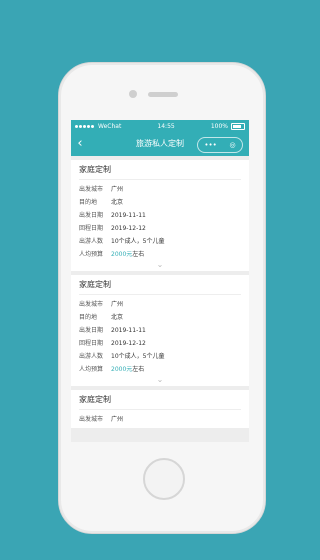 Image resolution: width=320 pixels, height=560 pixels. Describe the element at coordinates (85, 126) in the screenshot. I see `signal-dots-icon` at that location.